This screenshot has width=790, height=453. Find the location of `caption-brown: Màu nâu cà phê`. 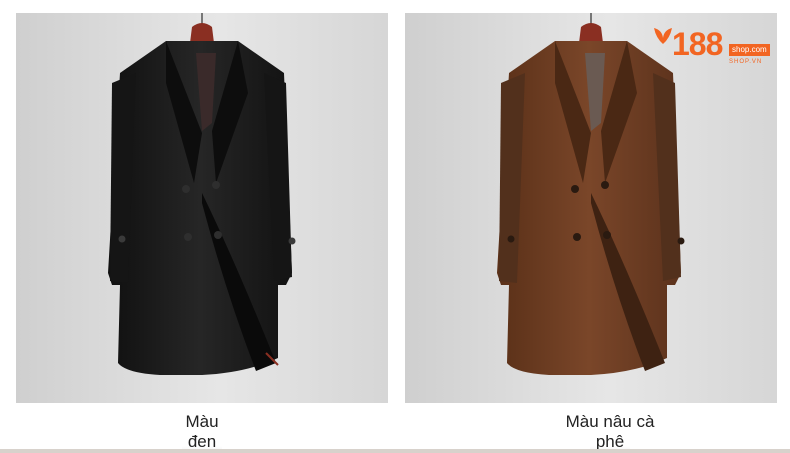

caption-brown: Màu nâu cà phê is located at coordinates (610, 432).